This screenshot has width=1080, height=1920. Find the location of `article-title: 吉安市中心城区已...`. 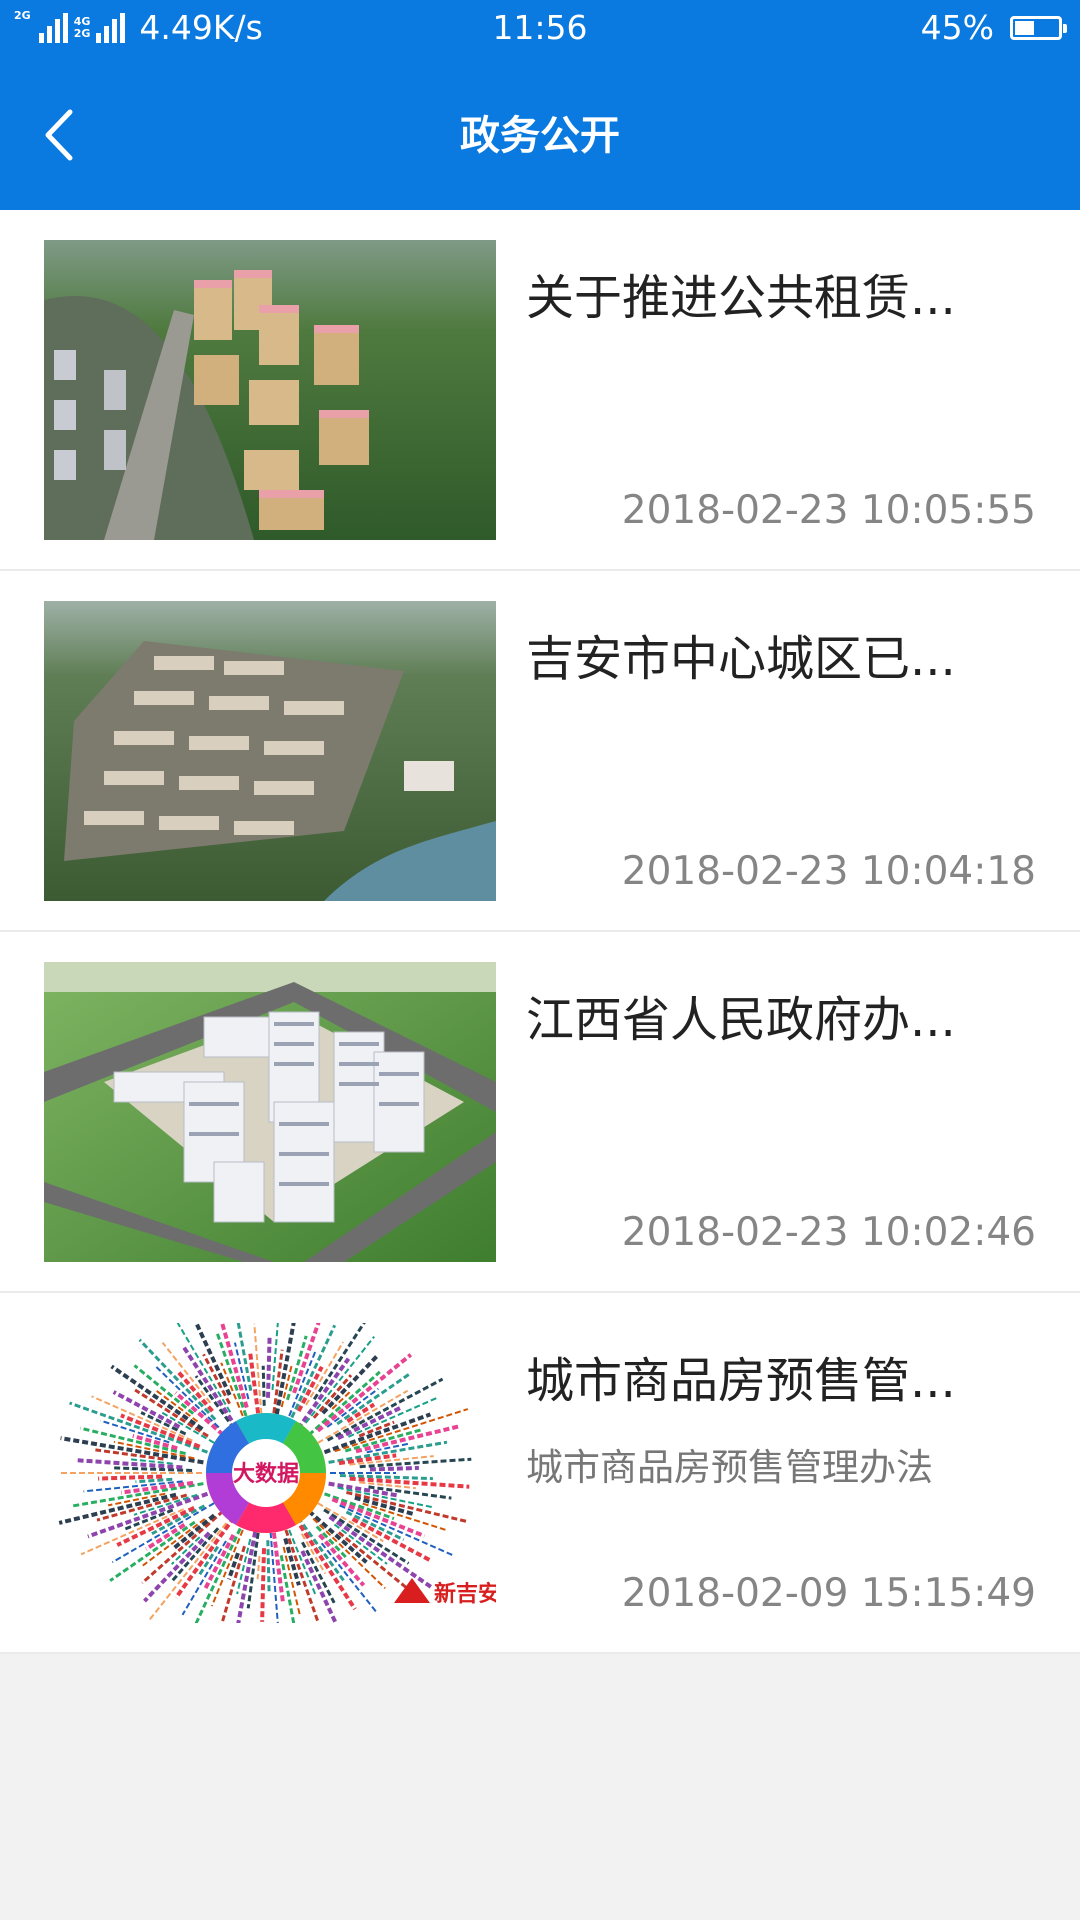

article-title: 吉安市中心城区已... is located at coordinates (741, 659).